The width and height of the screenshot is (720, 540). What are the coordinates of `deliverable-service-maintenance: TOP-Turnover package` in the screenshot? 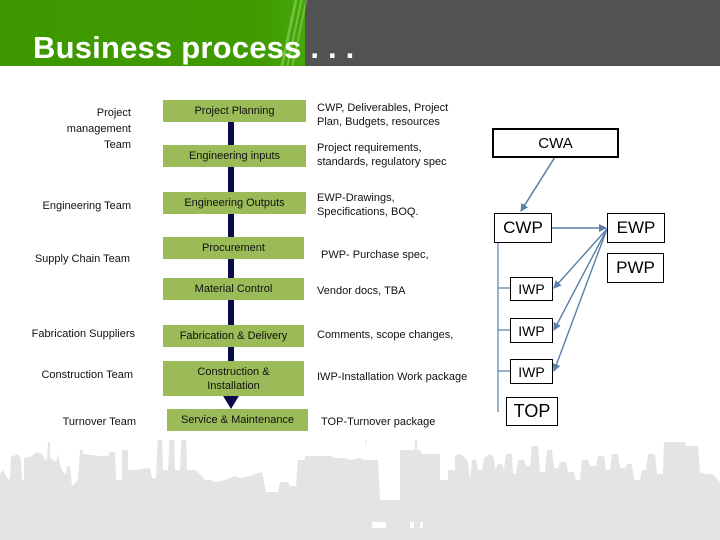 It's located at (378, 422).